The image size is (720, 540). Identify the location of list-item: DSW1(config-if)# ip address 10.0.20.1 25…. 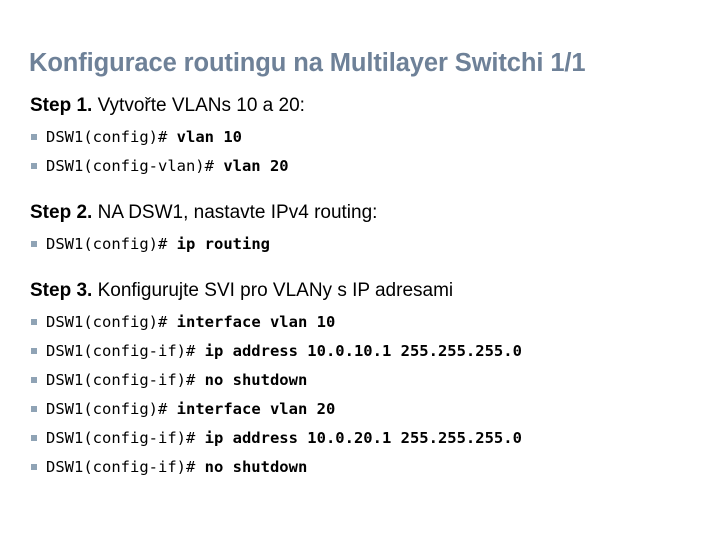
(360, 438).